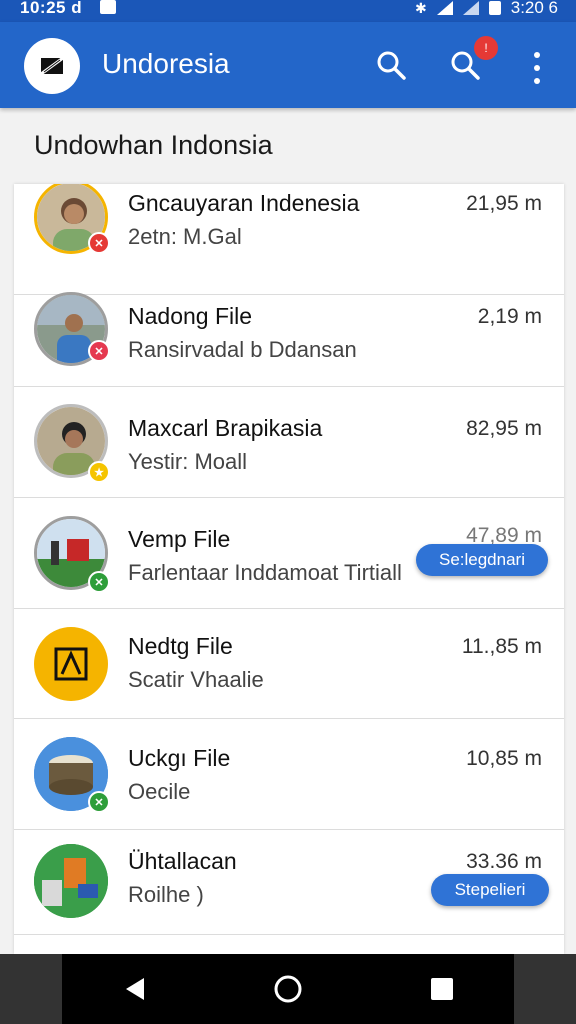 This screenshot has width=576, height=1024. Describe the element at coordinates (51, 8) in the screenshot. I see `status-time: 10:25 d` at that location.